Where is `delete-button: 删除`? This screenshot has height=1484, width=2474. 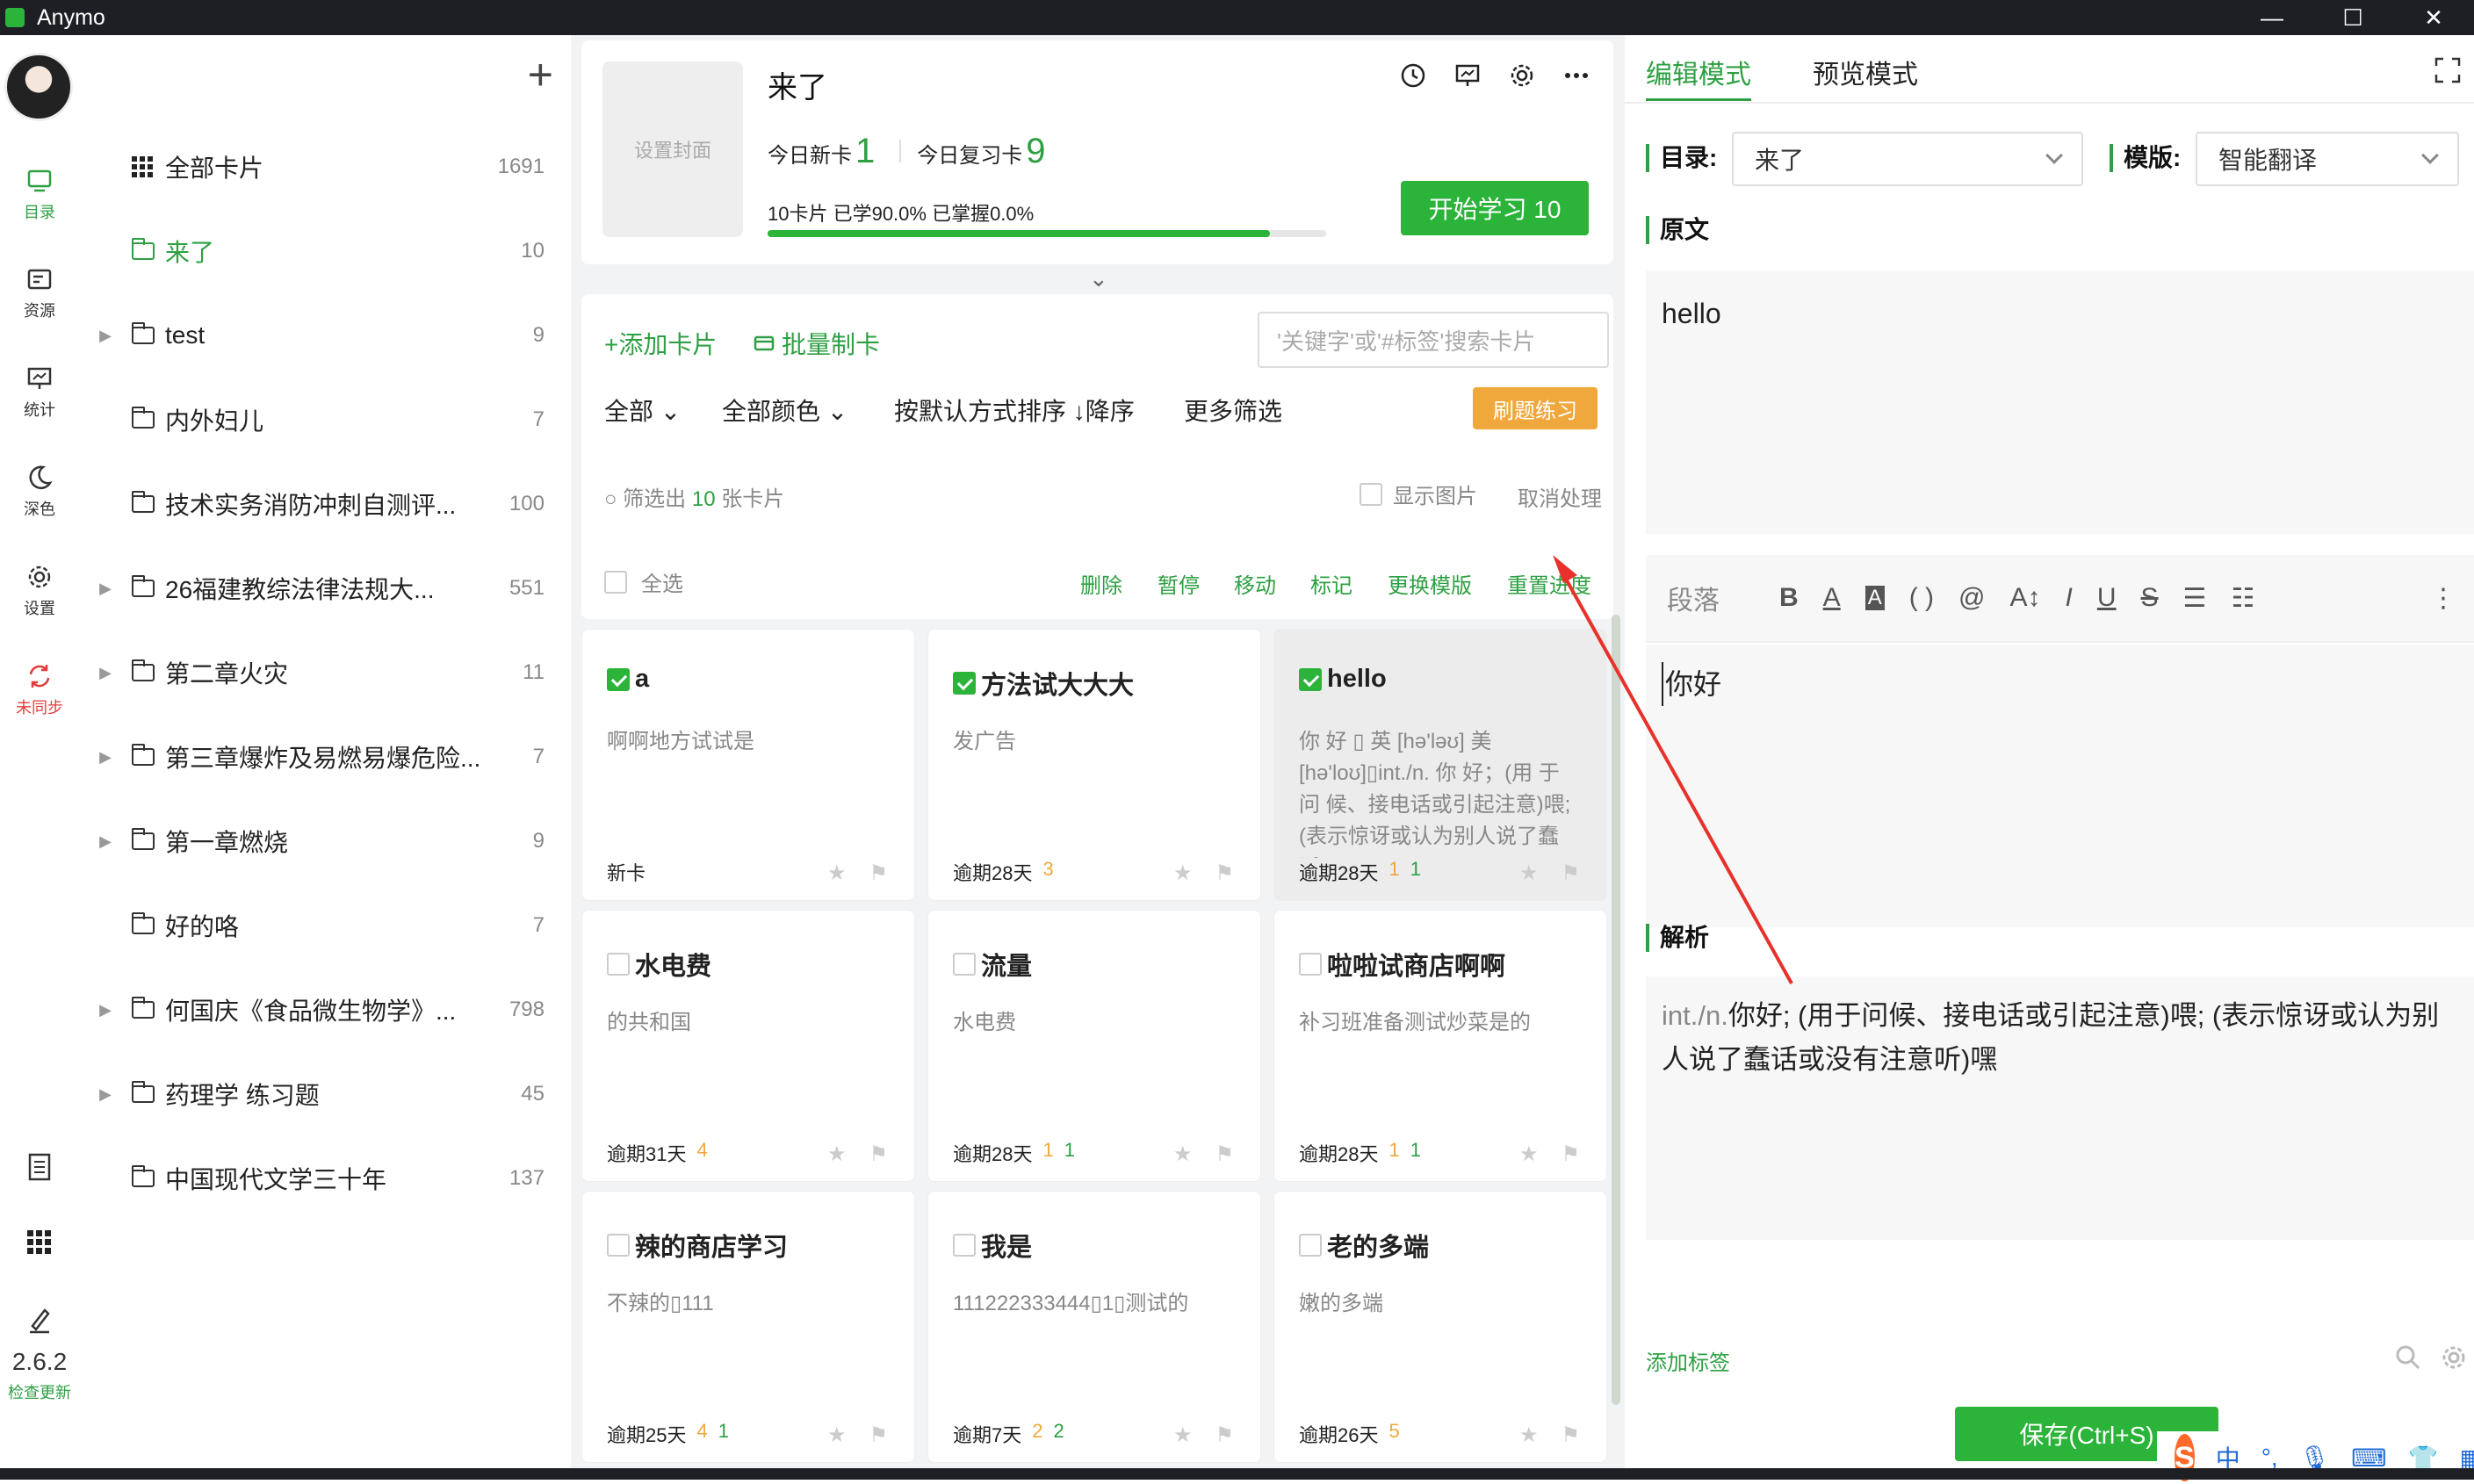 delete-button: 删除 is located at coordinates (1101, 583).